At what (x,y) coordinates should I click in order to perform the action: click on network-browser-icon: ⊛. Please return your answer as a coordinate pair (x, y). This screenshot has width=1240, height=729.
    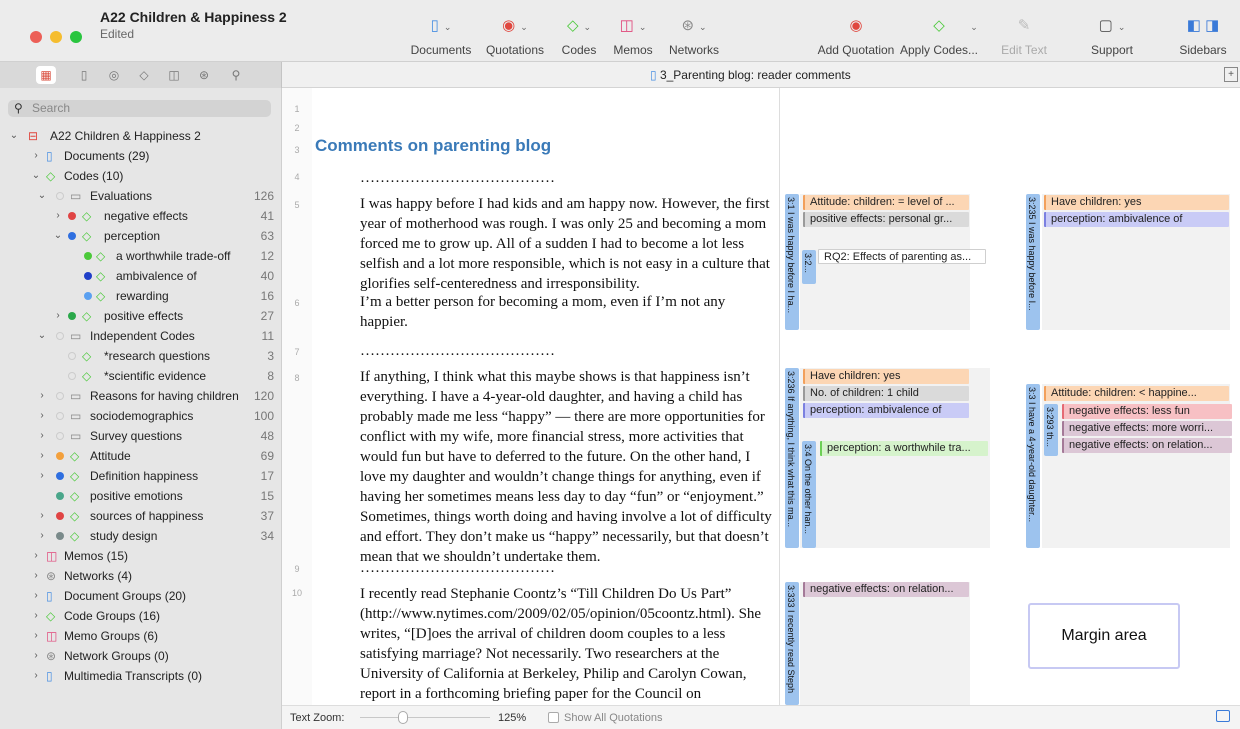
    Looking at the image, I should click on (204, 75).